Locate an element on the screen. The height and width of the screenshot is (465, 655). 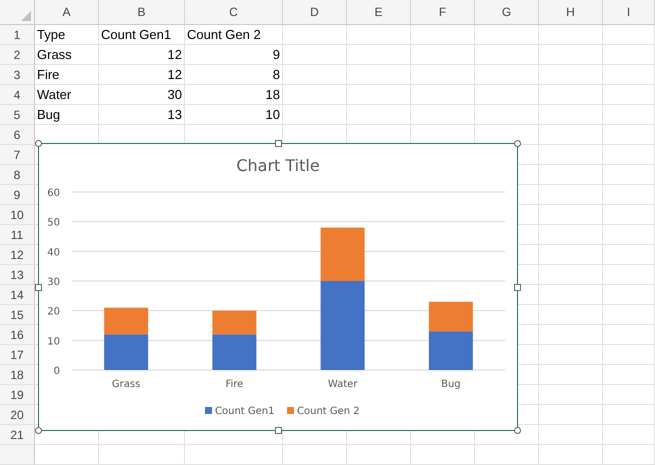
x-tick-label: Bug is located at coordinates (451, 384).